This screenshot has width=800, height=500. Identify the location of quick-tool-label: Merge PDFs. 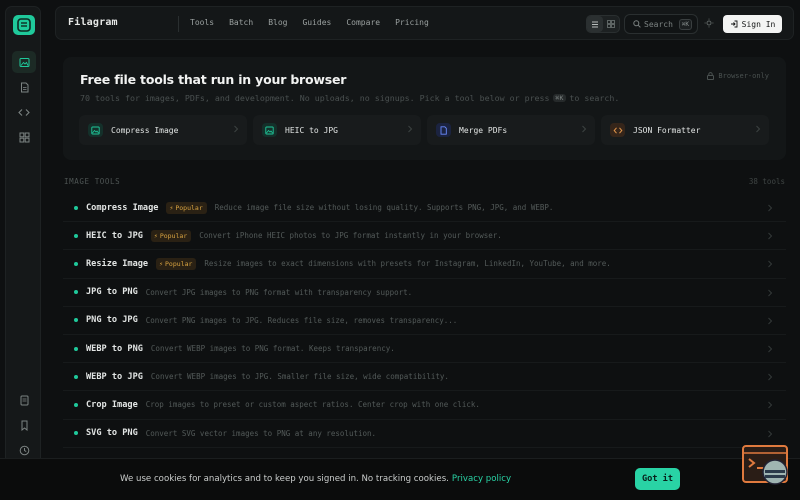
(483, 130).